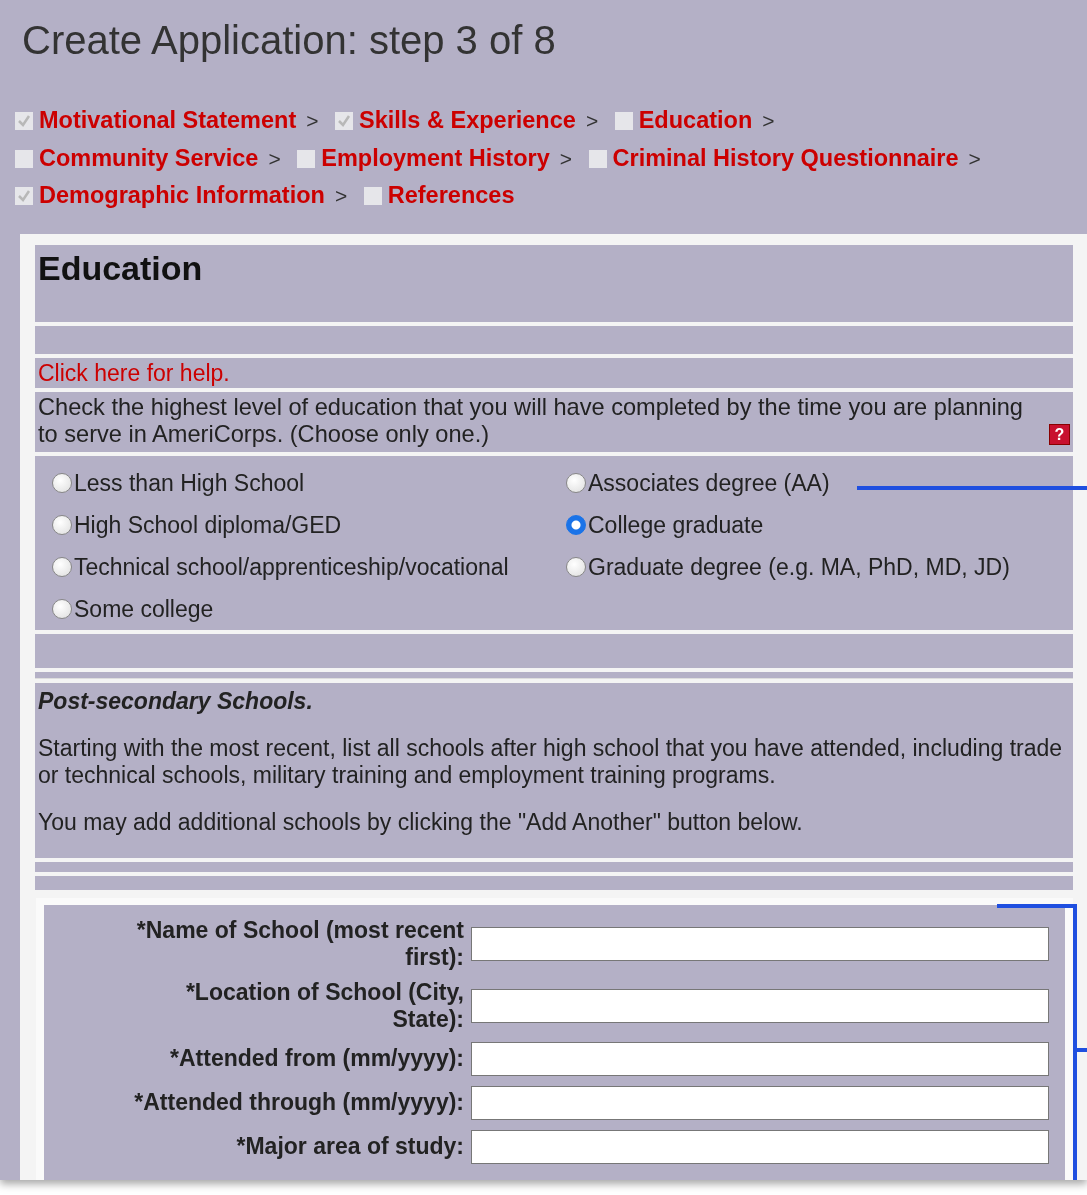 Image resolution: width=1087 pixels, height=1195 pixels. What do you see at coordinates (551, 761) in the screenshot?
I see `instruction-text: Starting with the most recent, list all schools after high school that you have attended, including trade or technical schools, military training and employment training programs.` at bounding box center [551, 761].